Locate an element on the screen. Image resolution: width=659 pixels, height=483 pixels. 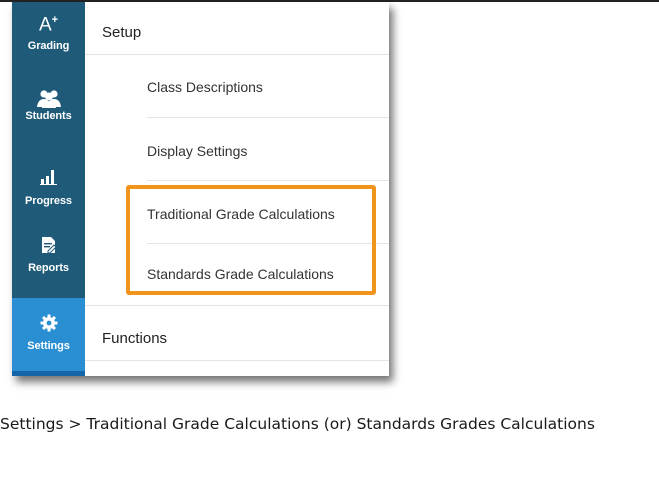
students-icon is located at coordinates (48, 99).